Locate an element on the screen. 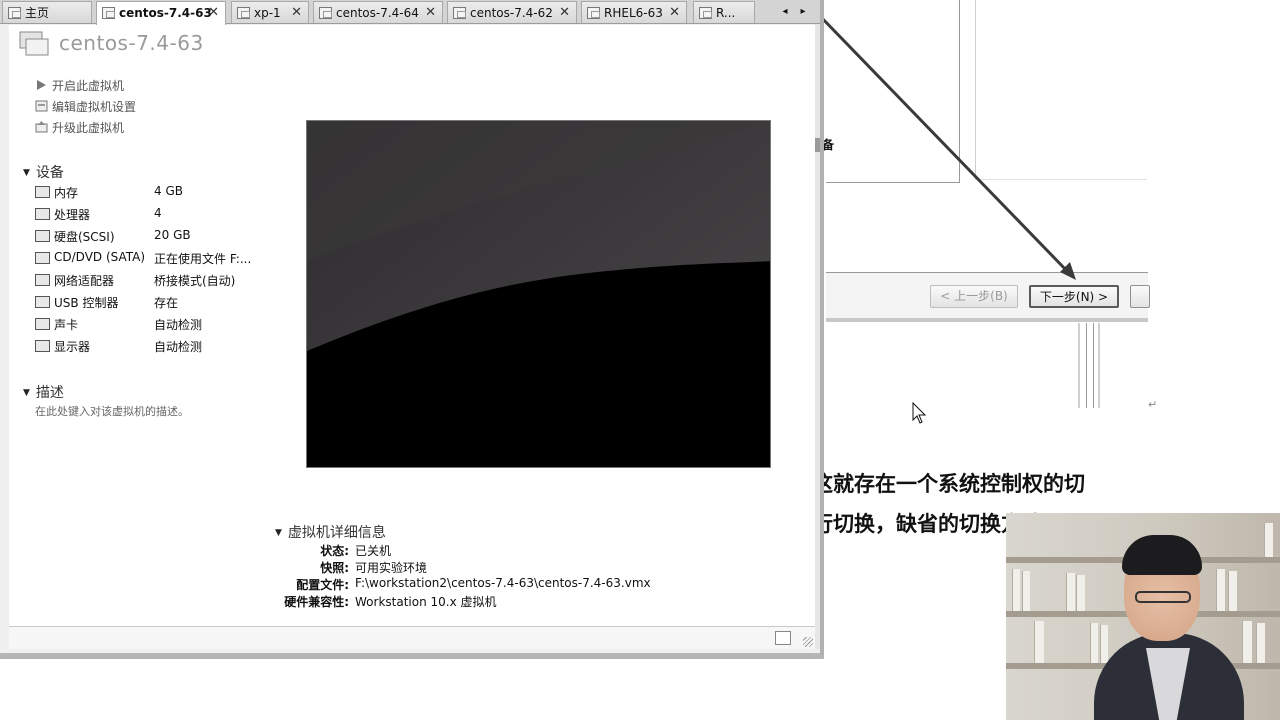 Image resolution: width=1280 pixels, height=720 pixels. device-value: 20 GB is located at coordinates (172, 235).